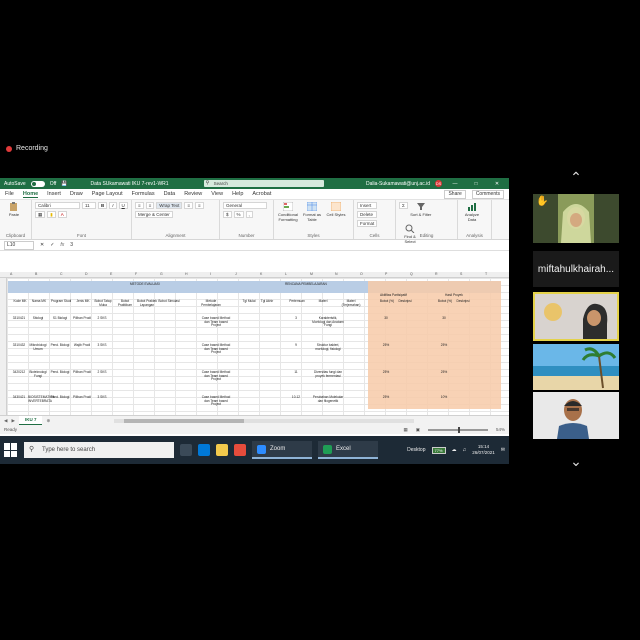 The width and height of the screenshot is (640, 640). Describe the element at coordinates (465, 450) in the screenshot. I see `volume-icon: ♫` at that location.